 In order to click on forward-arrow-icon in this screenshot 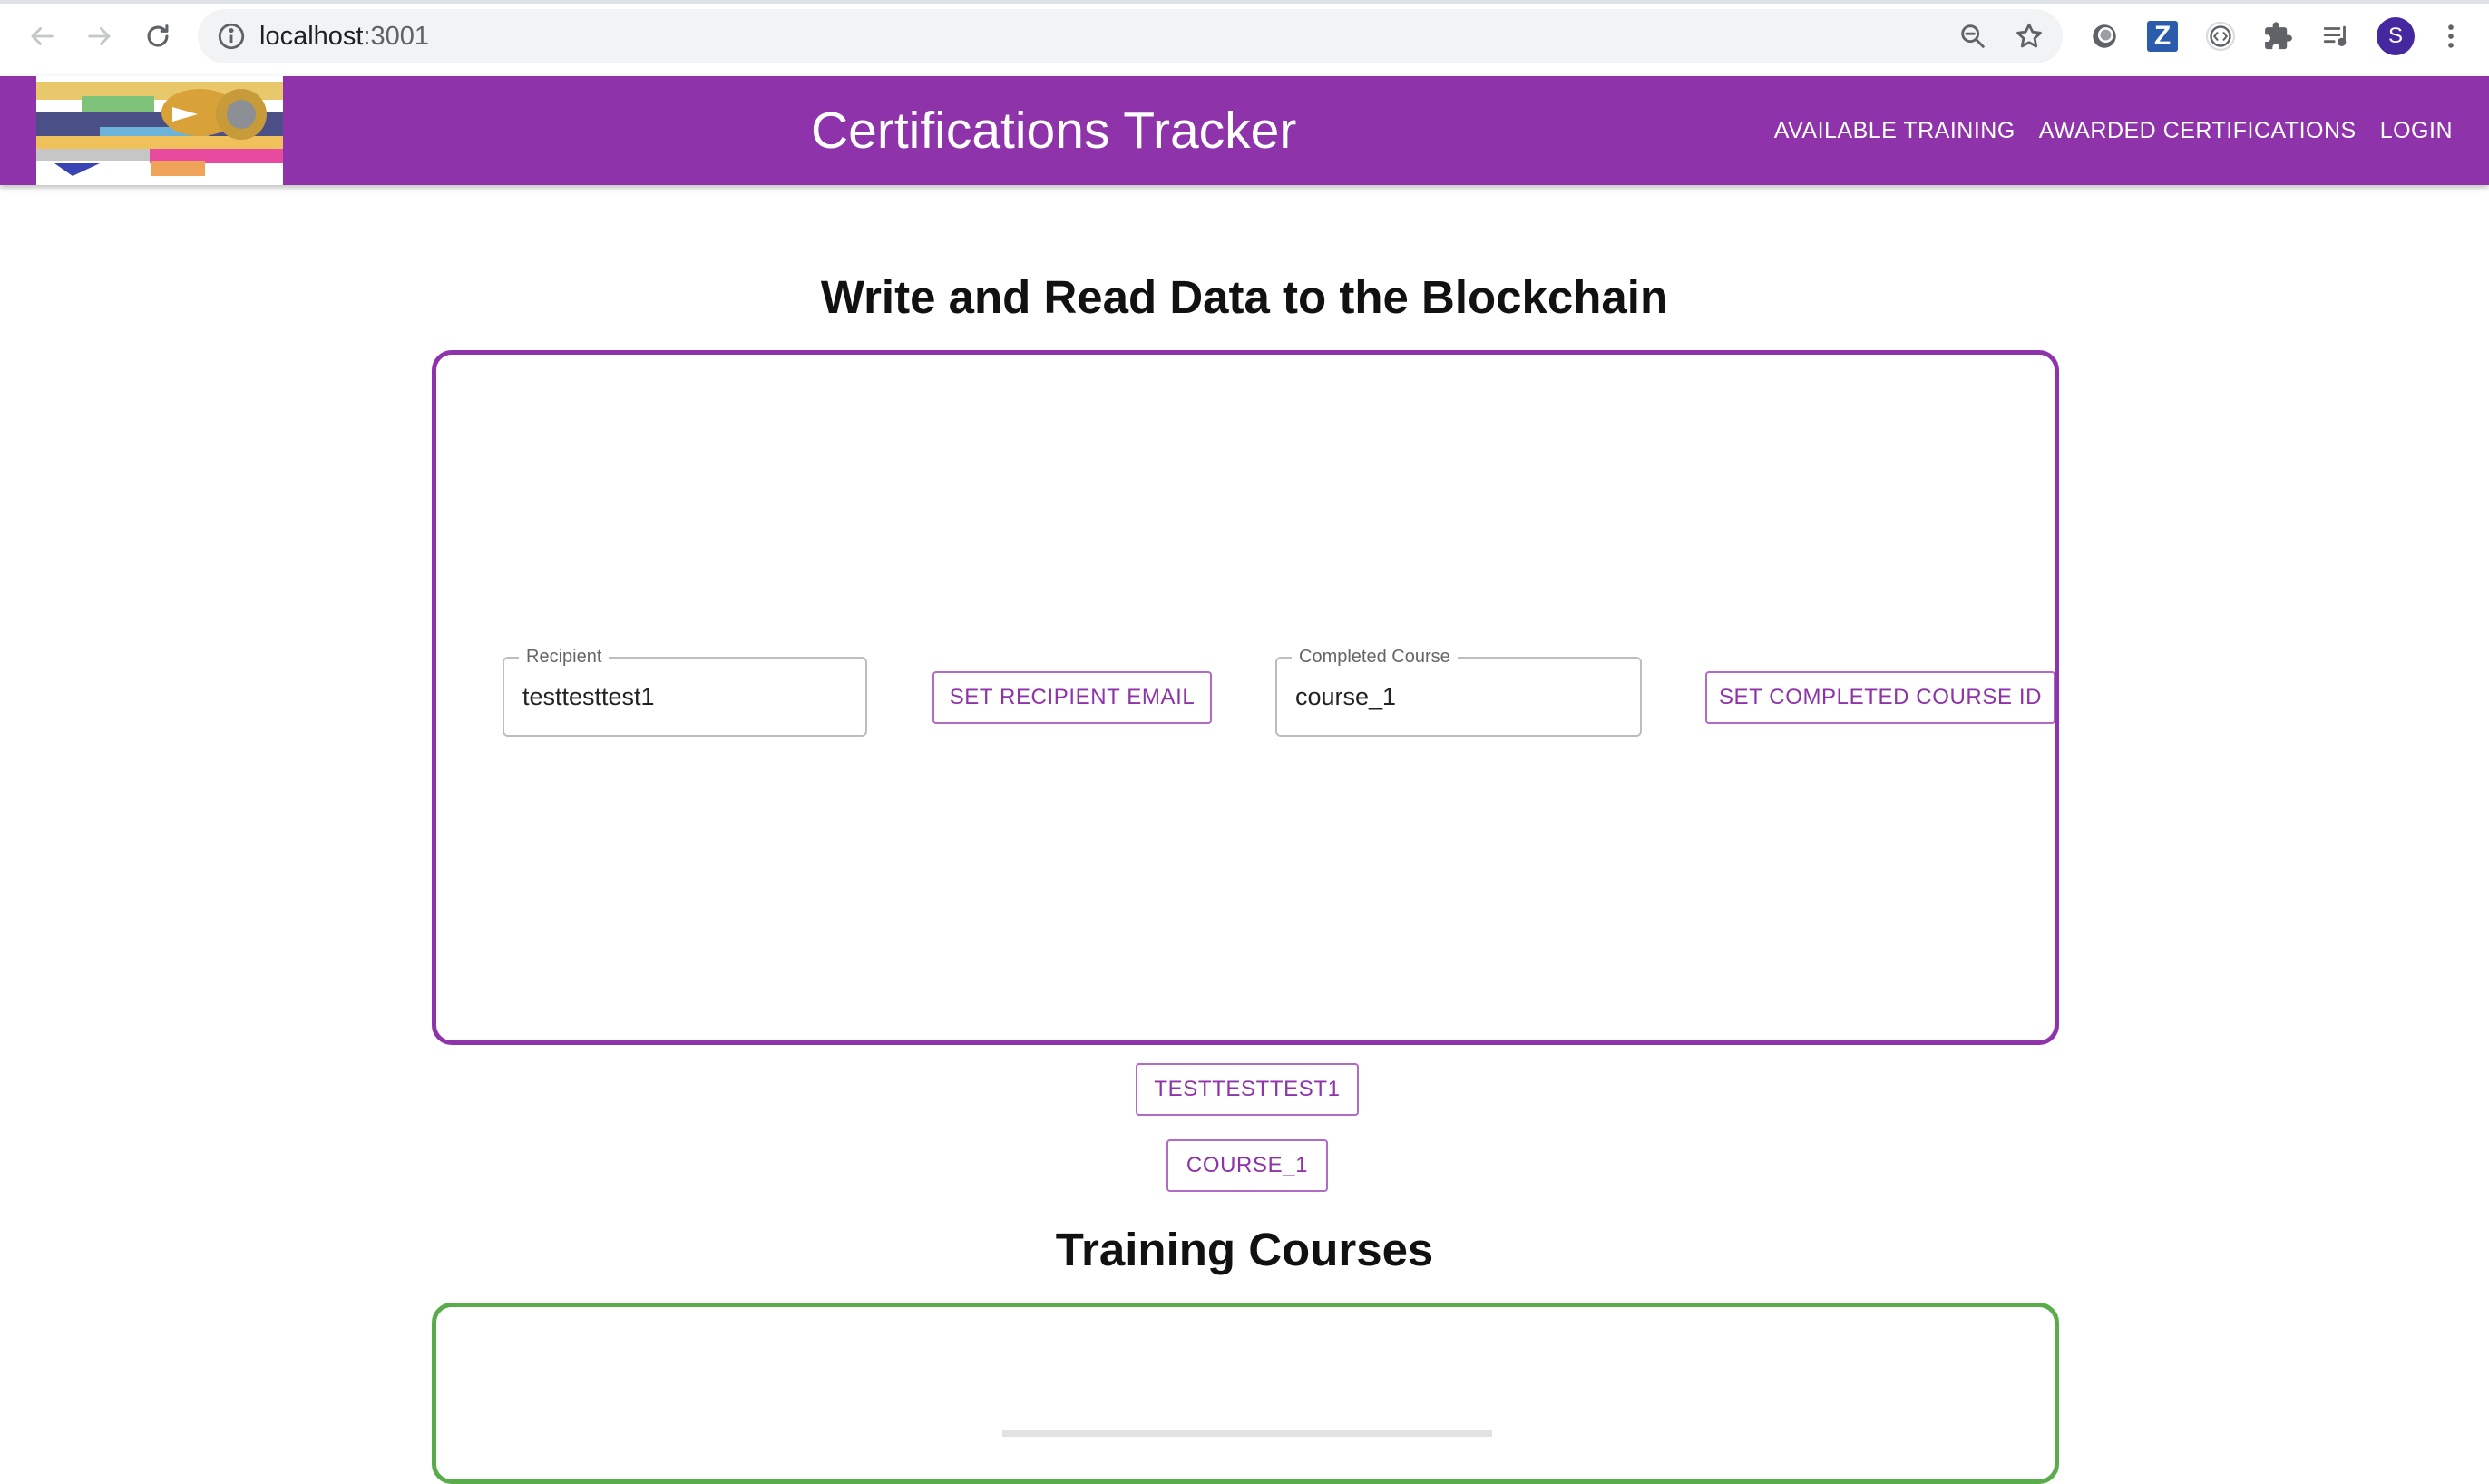, I will do `click(99, 36)`.